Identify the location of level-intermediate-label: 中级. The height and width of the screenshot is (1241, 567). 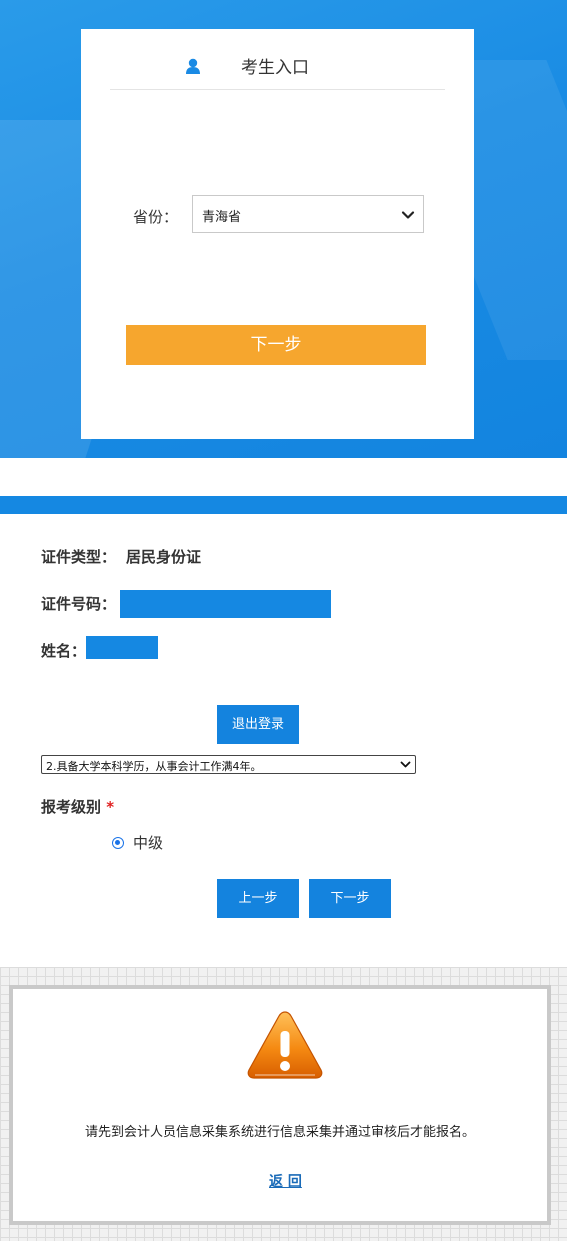
(148, 842).